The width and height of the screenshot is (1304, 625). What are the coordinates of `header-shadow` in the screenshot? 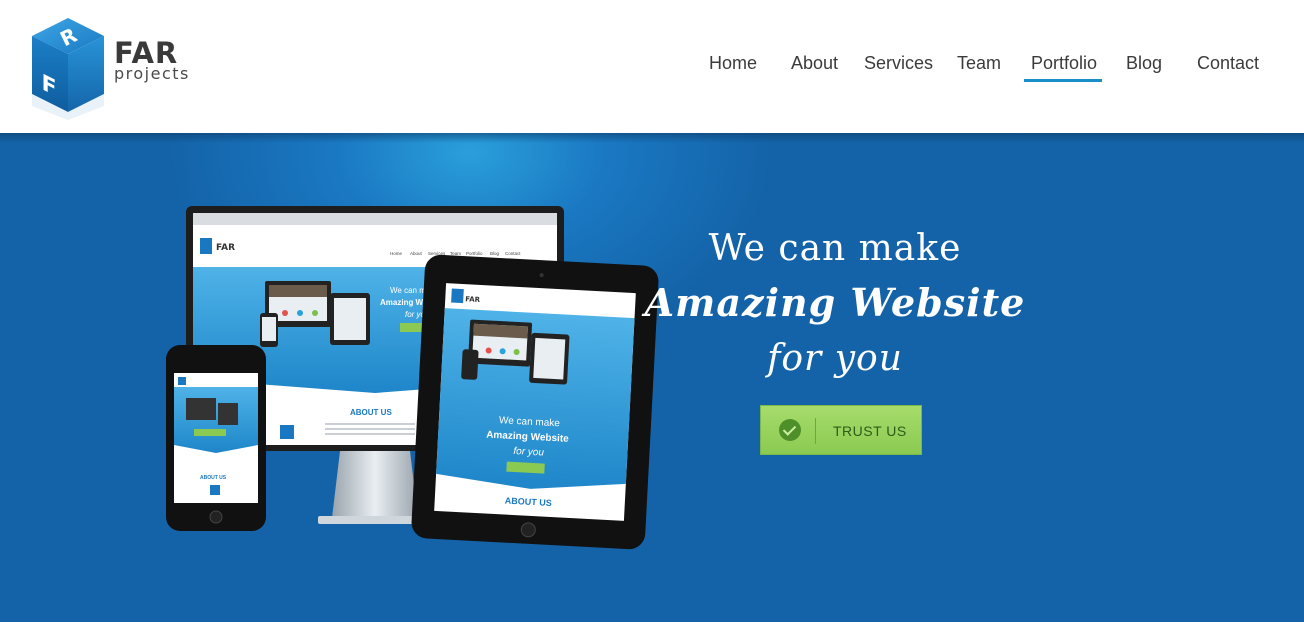 It's located at (652, 138).